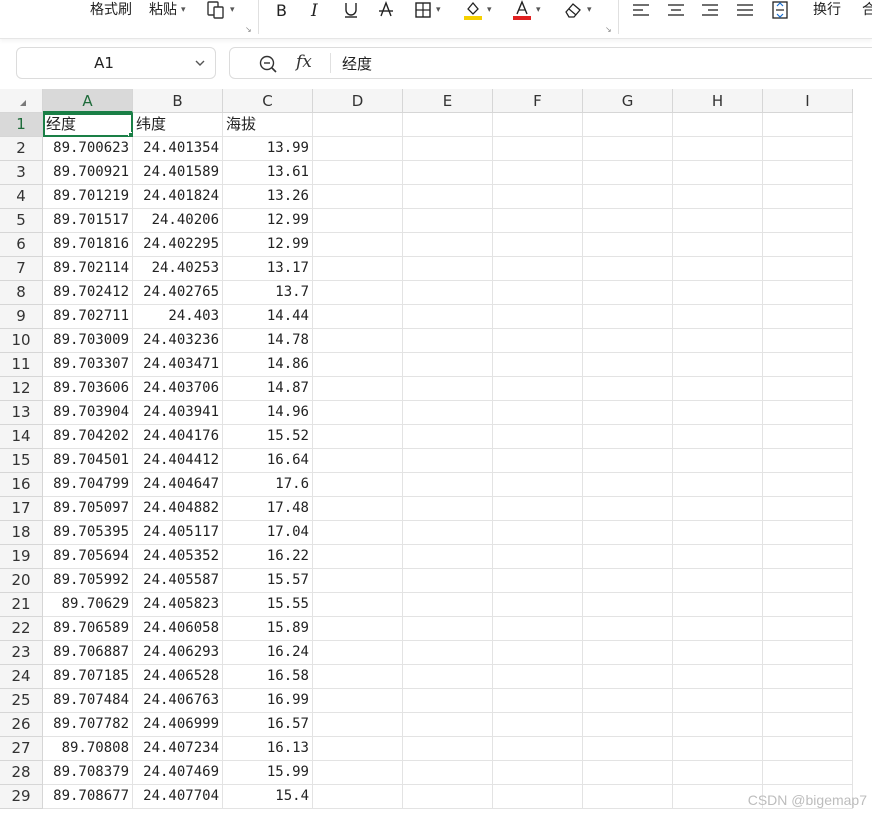  I want to click on copy-button: ▾, so click(220, 10).